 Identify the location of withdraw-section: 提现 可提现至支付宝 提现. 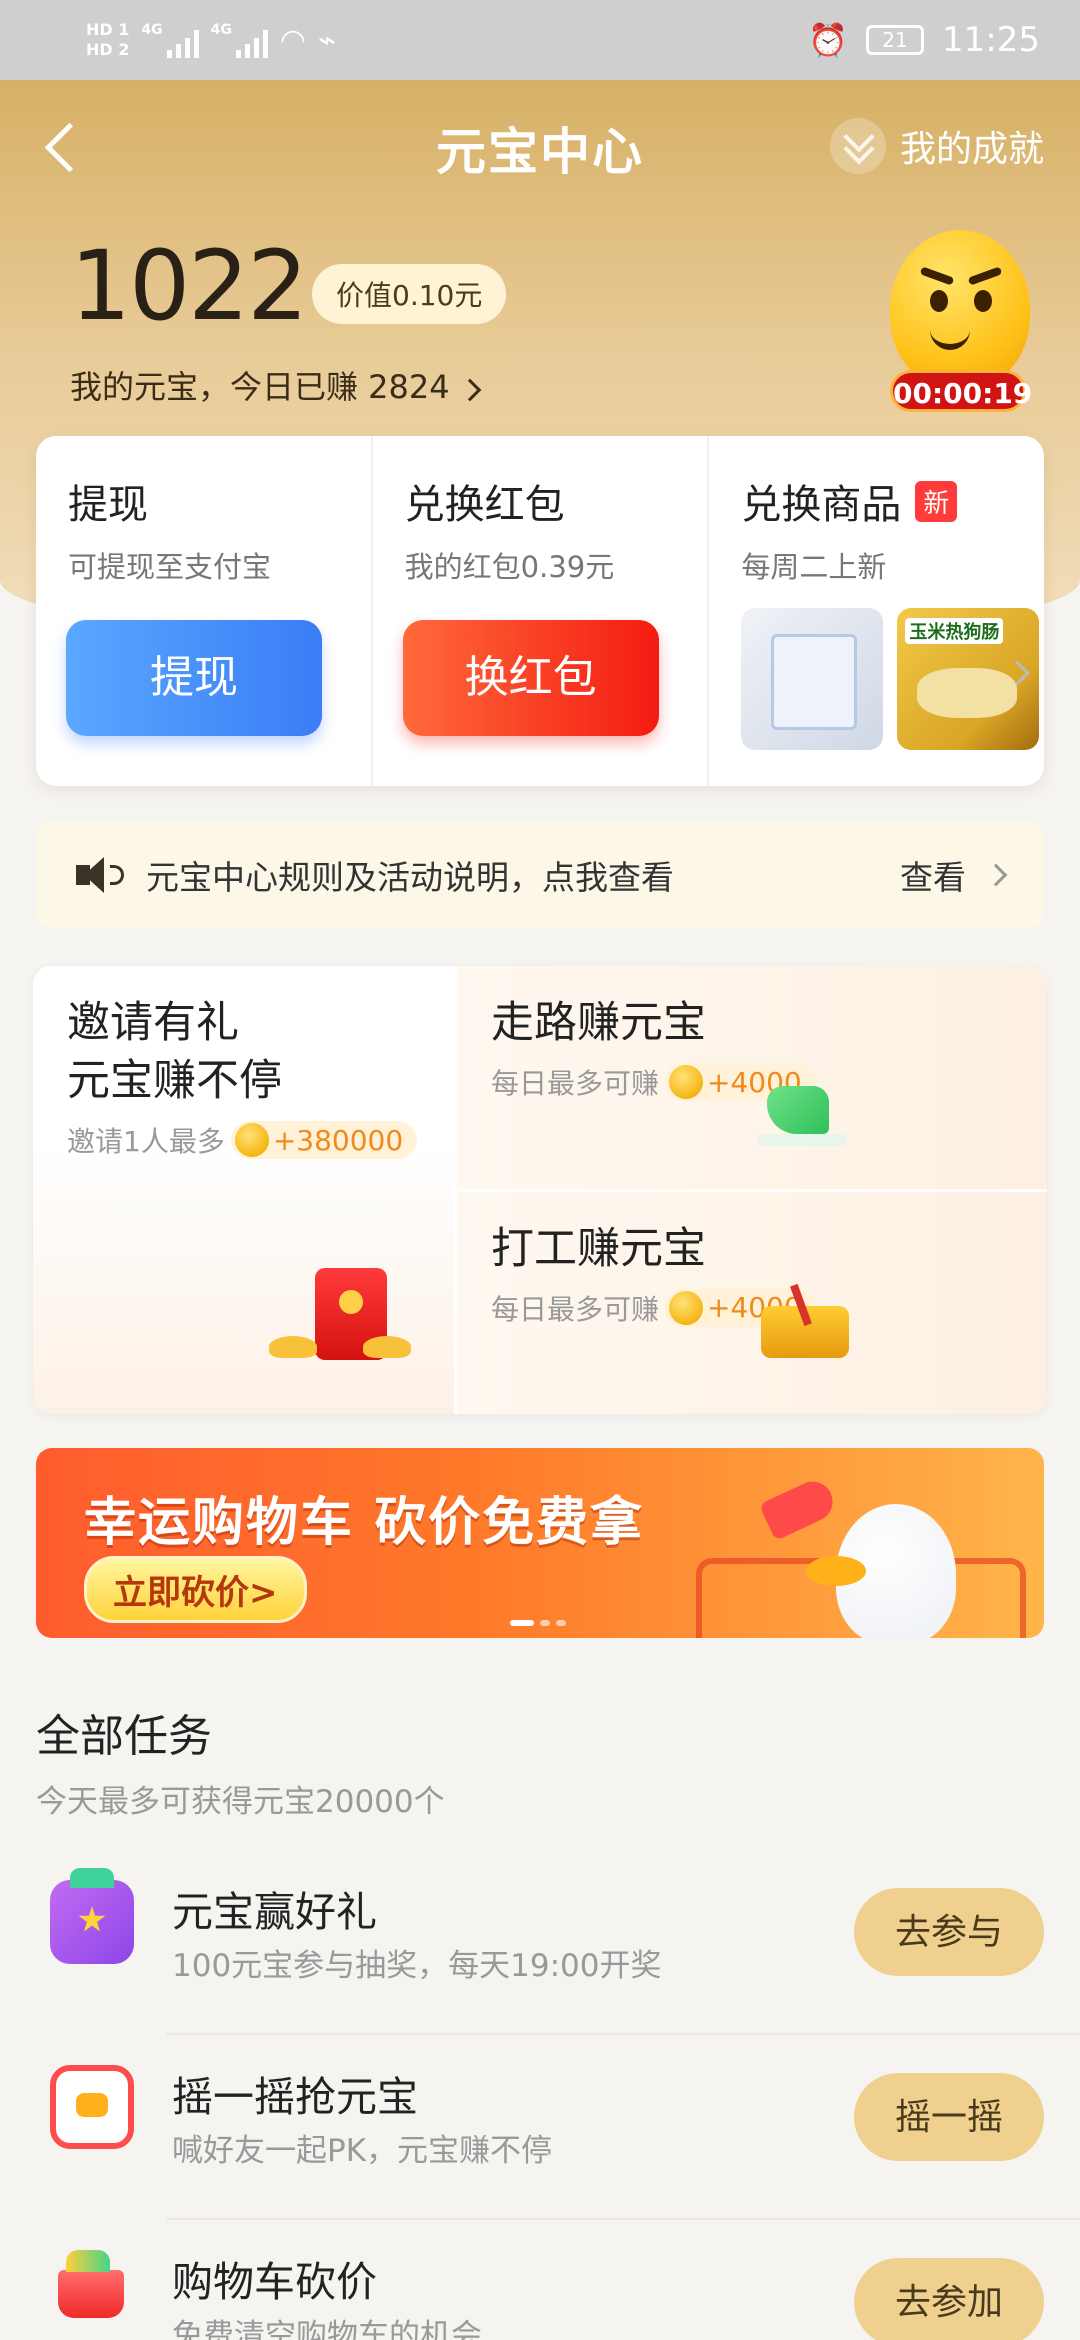
(203, 611).